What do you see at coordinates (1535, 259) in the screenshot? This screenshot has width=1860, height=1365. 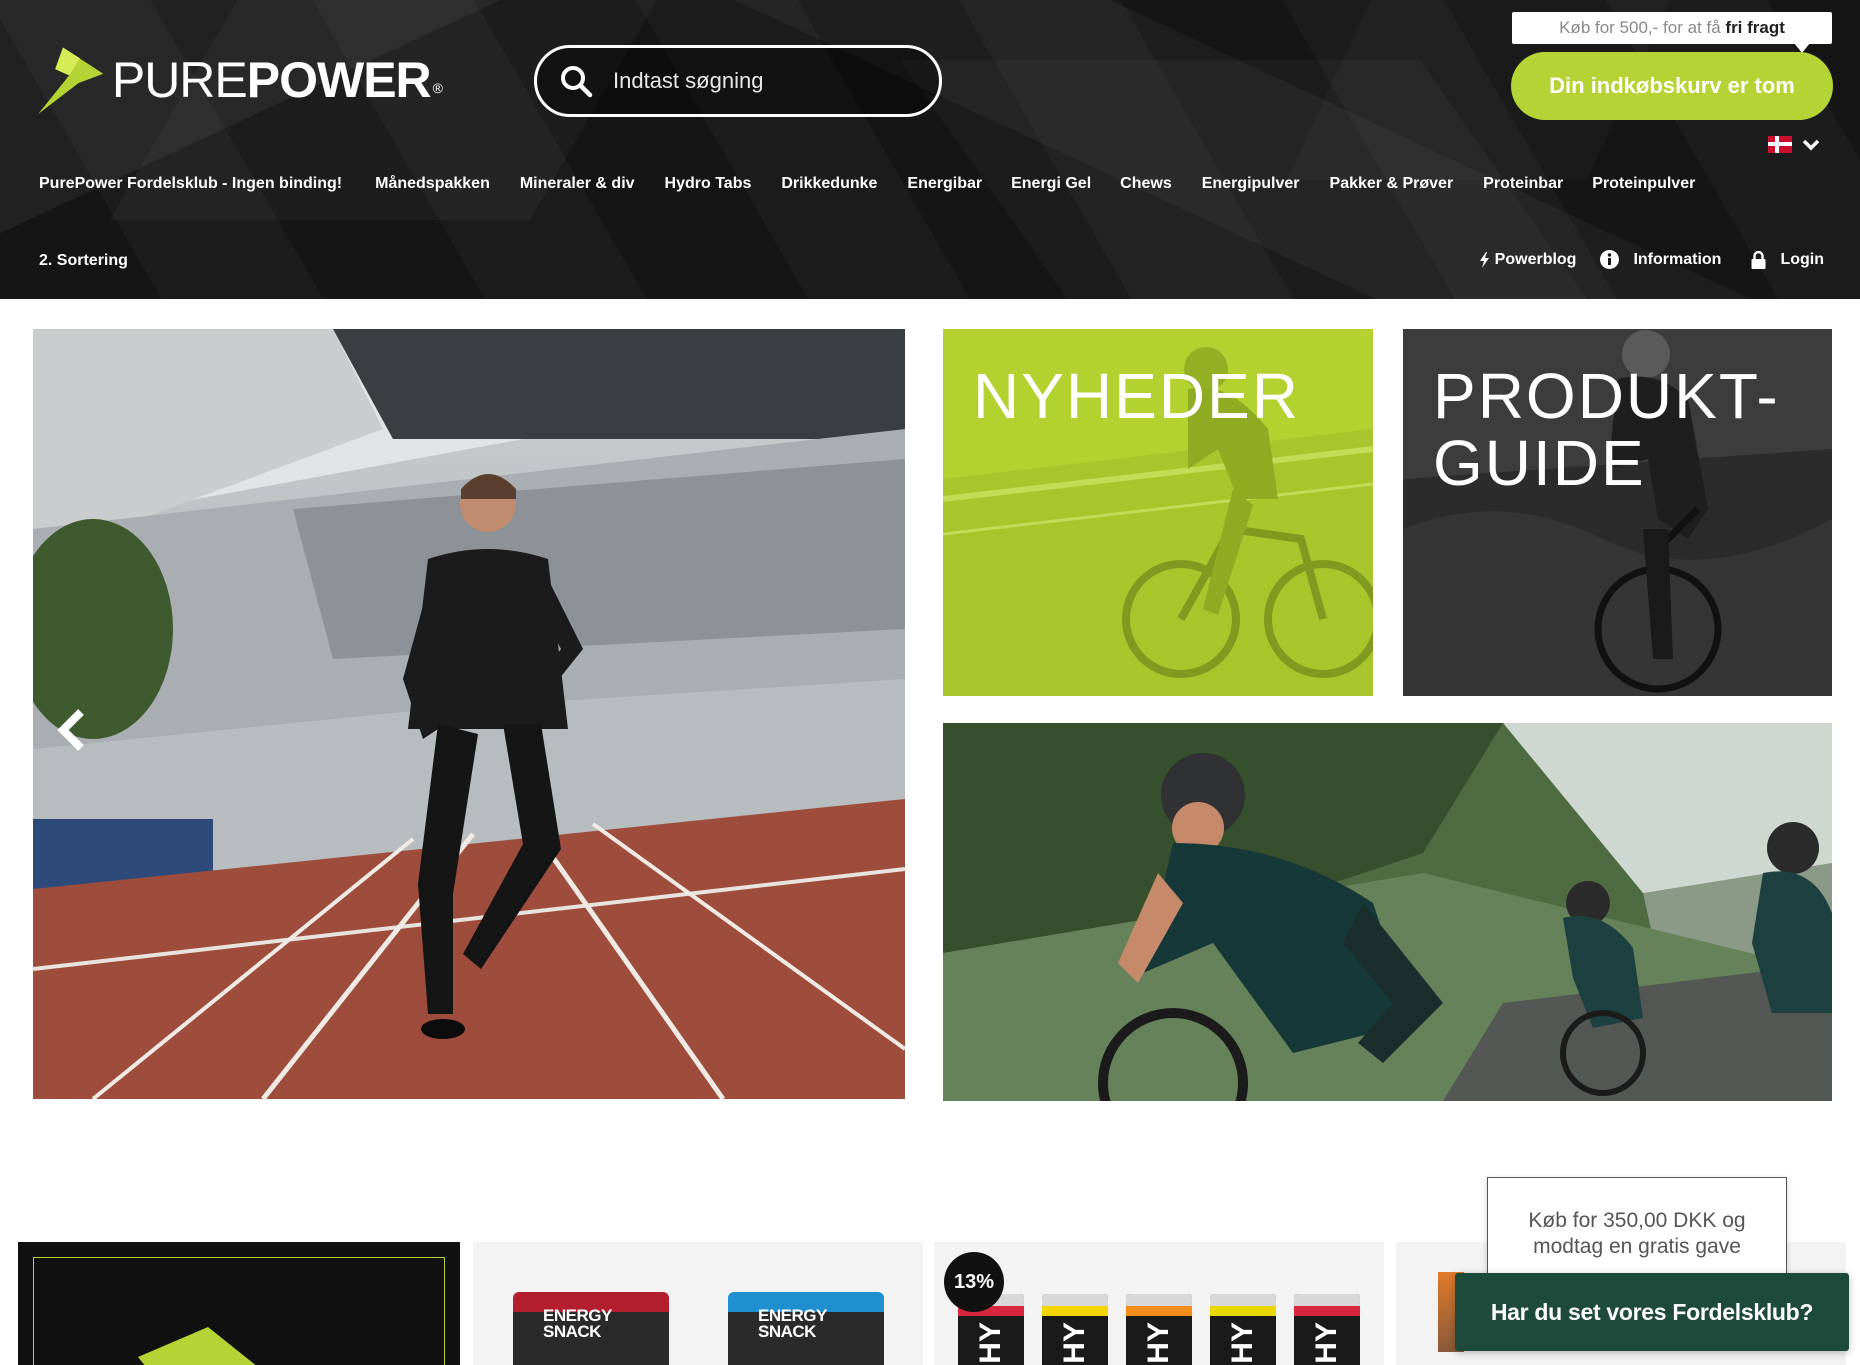 I see `powerblog-label: Powerblog` at bounding box center [1535, 259].